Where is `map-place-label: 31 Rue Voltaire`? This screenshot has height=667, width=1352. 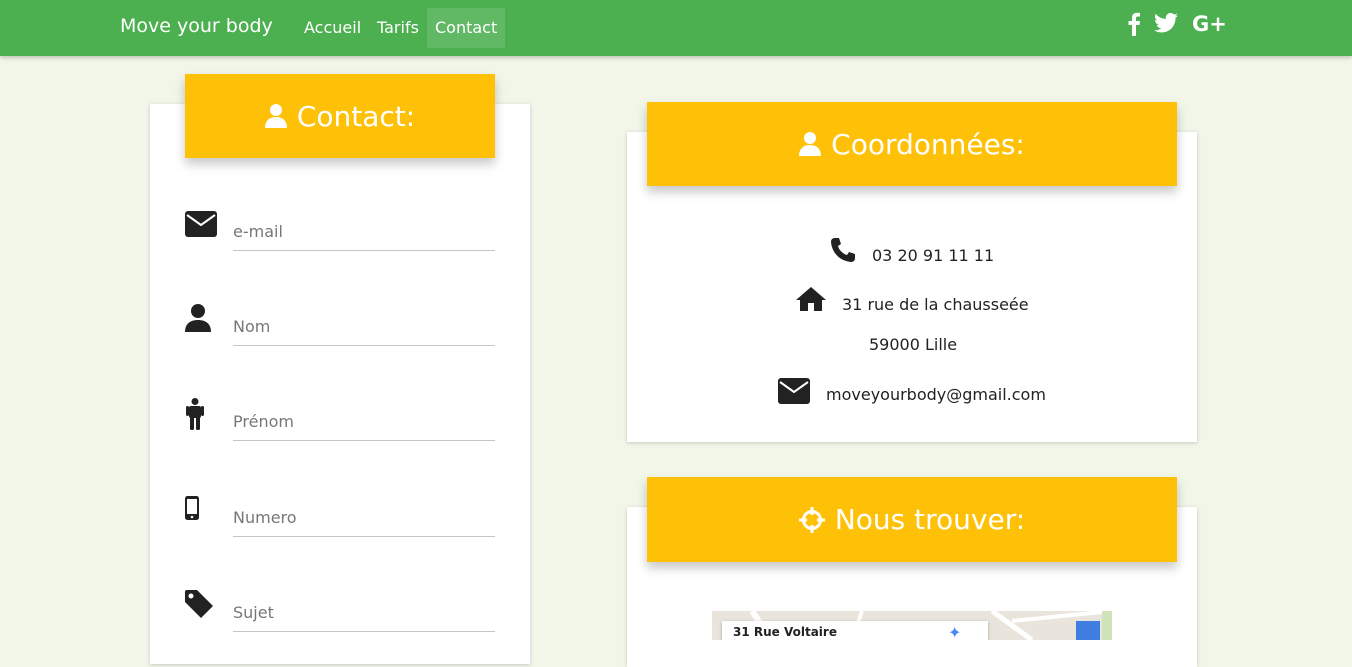
map-place-label: 31 Rue Voltaire is located at coordinates (785, 632).